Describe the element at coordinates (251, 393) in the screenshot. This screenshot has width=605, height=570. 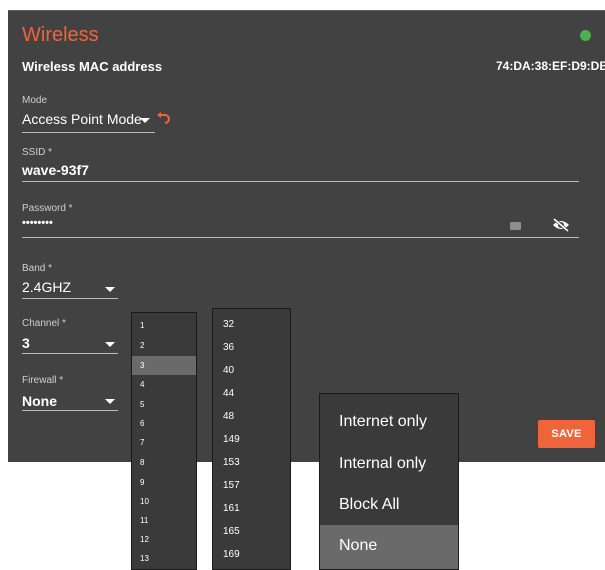
I see `channel-option: 44` at that location.